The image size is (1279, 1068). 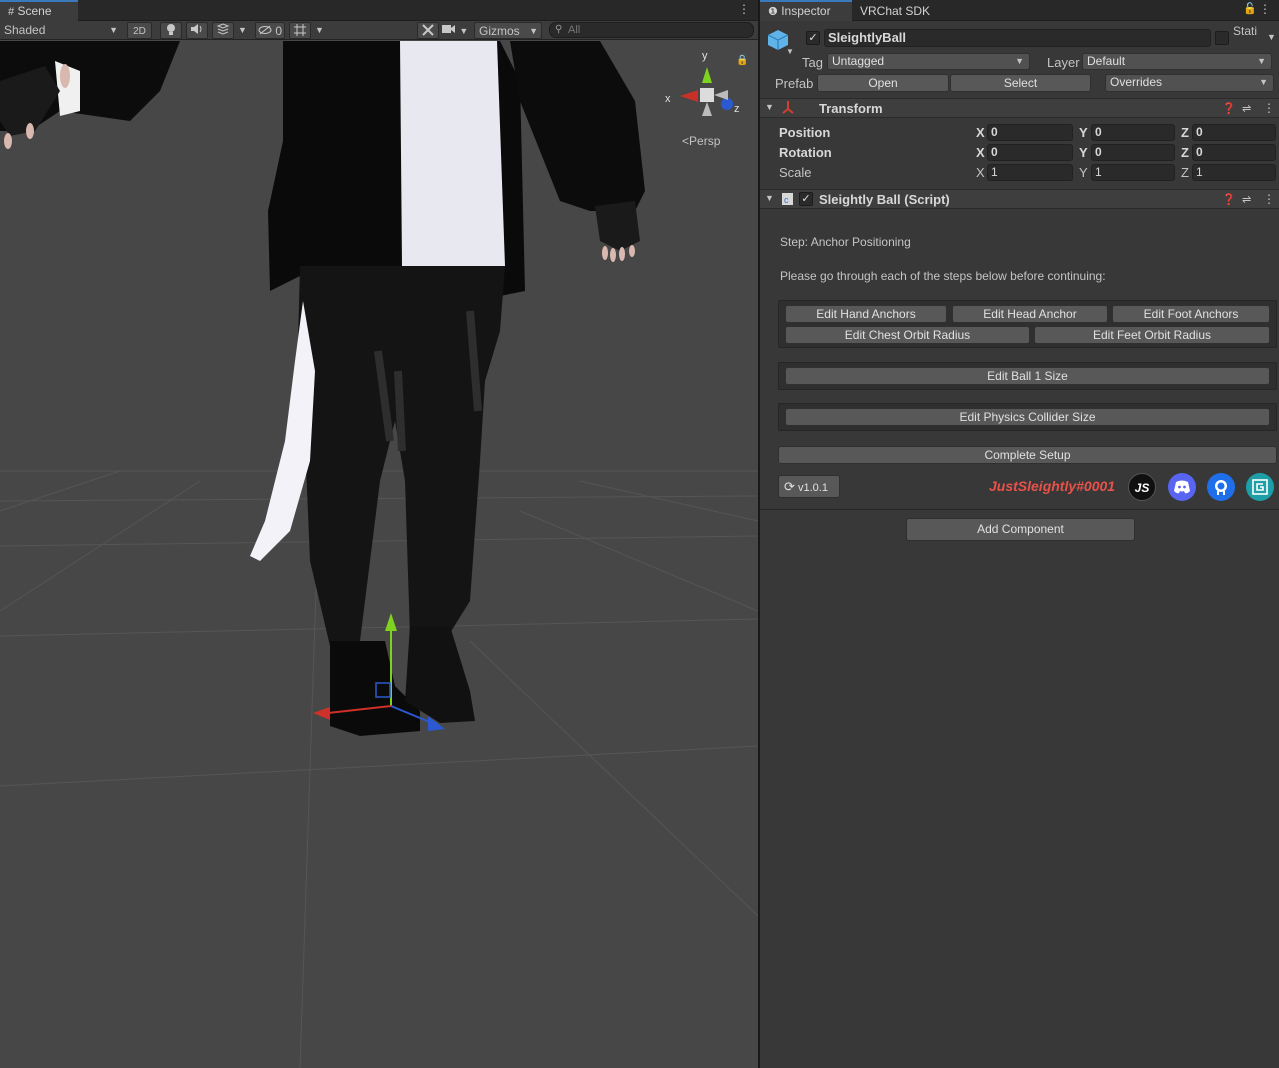 What do you see at coordinates (907, 335) in the screenshot?
I see `edit-chest-orbit-radius-button: Edit Chest Orbit Radius` at bounding box center [907, 335].